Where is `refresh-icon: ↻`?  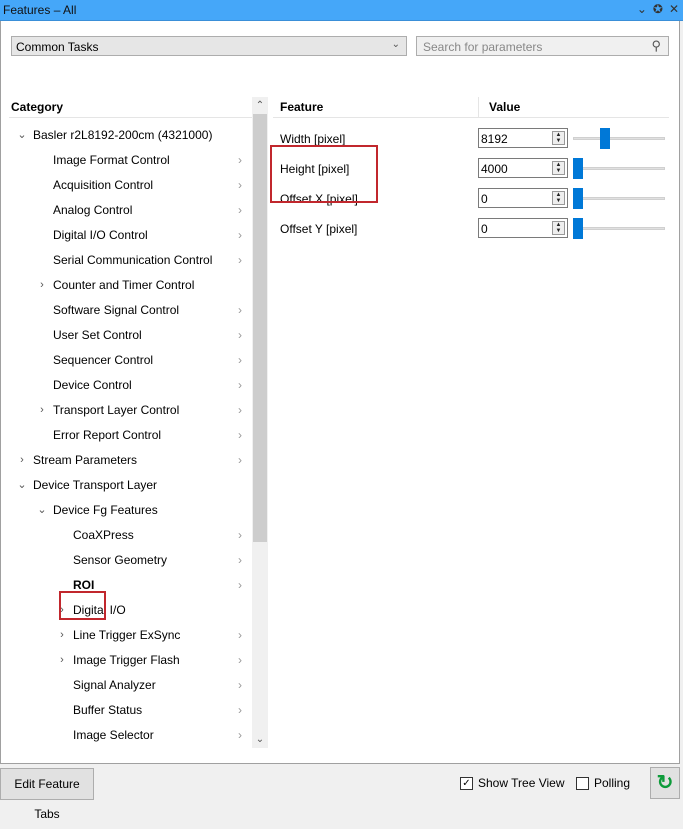 refresh-icon: ↻ is located at coordinates (665, 783).